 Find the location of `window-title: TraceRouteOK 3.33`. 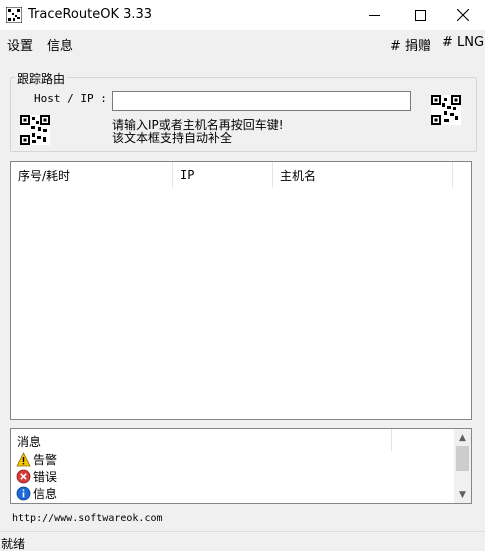

window-title: TraceRouteOK 3.33 is located at coordinates (90, 14).